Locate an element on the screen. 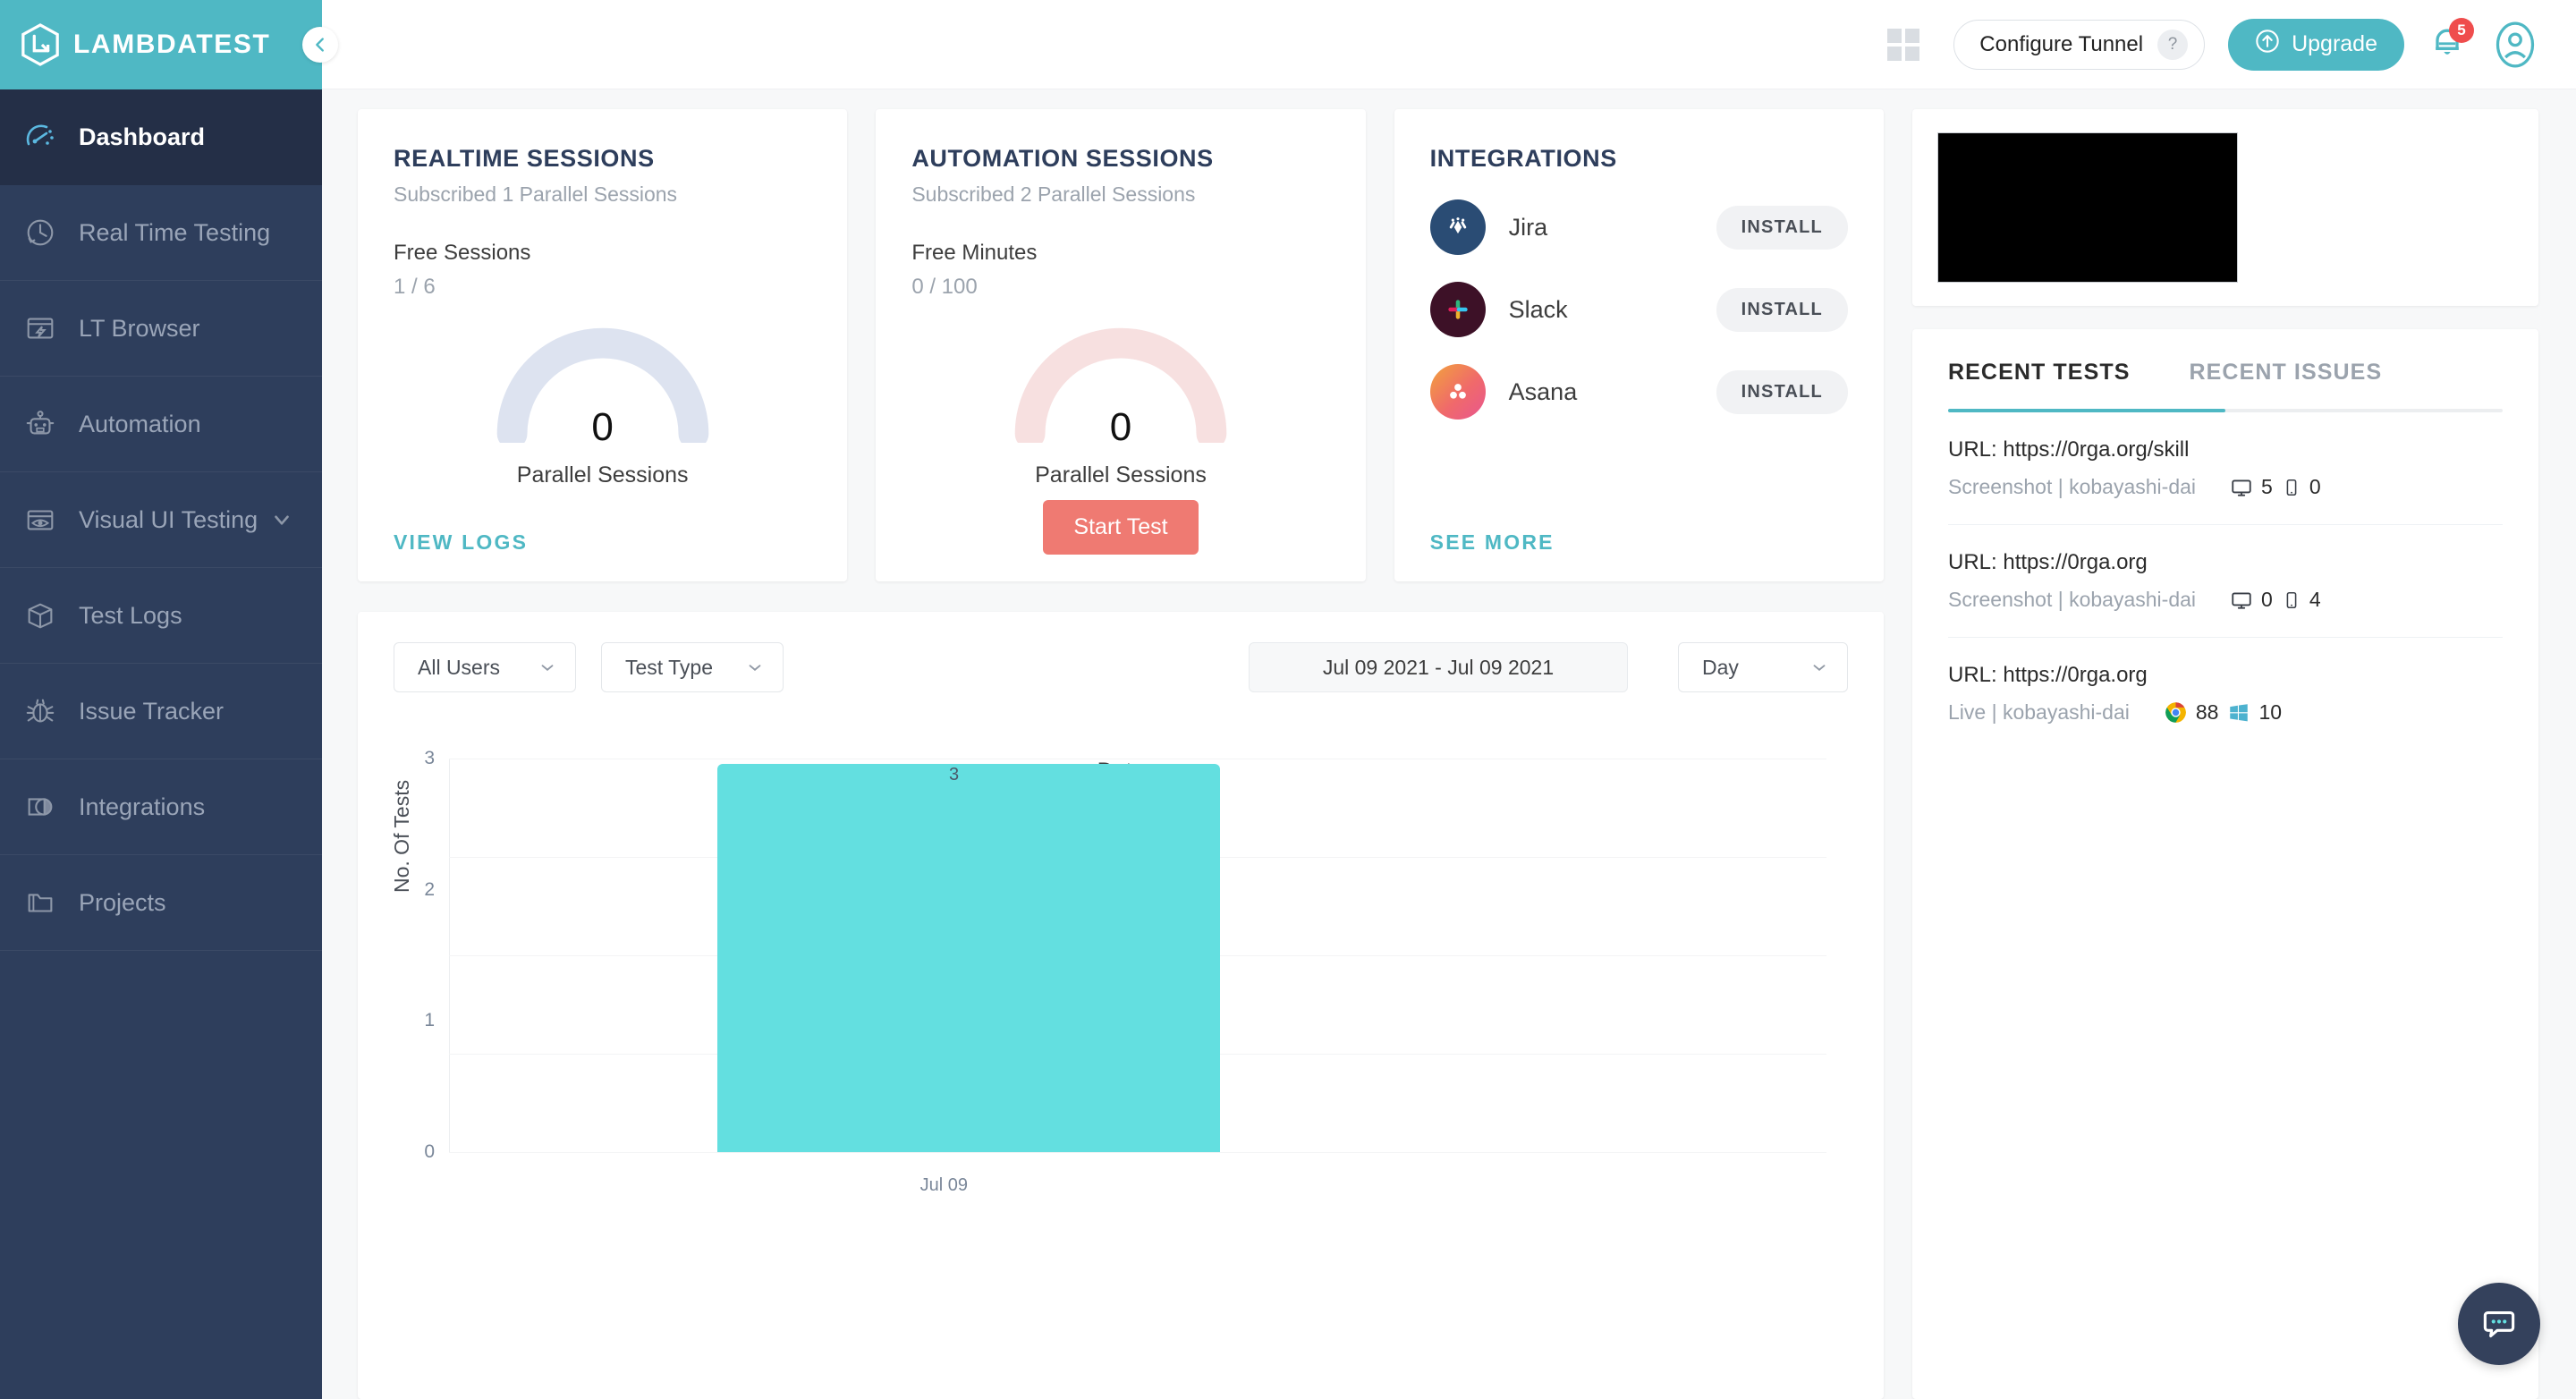 Image resolution: width=2576 pixels, height=1399 pixels. upgrade-label: Upgrade is located at coordinates (2334, 43).